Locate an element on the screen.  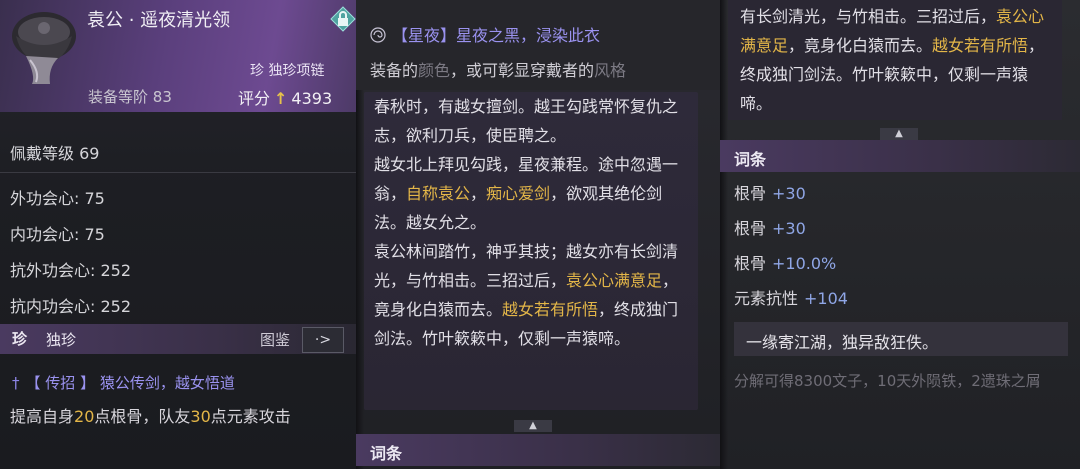
story-segment: ， is located at coordinates (478, 193).